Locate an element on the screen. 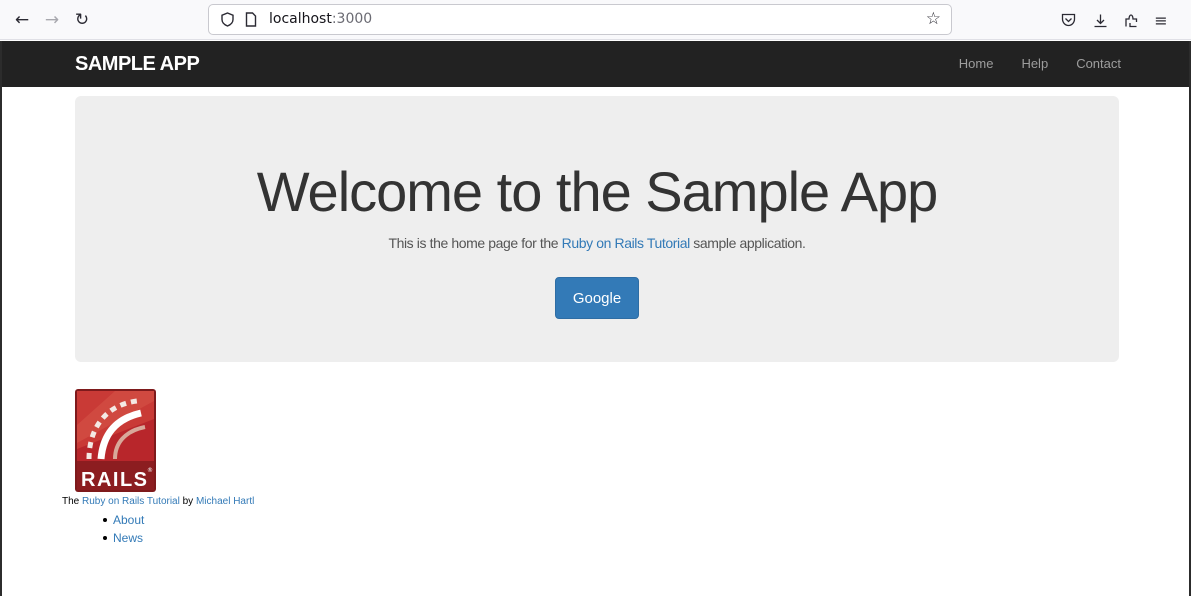 The height and width of the screenshot is (596, 1191). menu-button: ≡ is located at coordinates (1161, 20).